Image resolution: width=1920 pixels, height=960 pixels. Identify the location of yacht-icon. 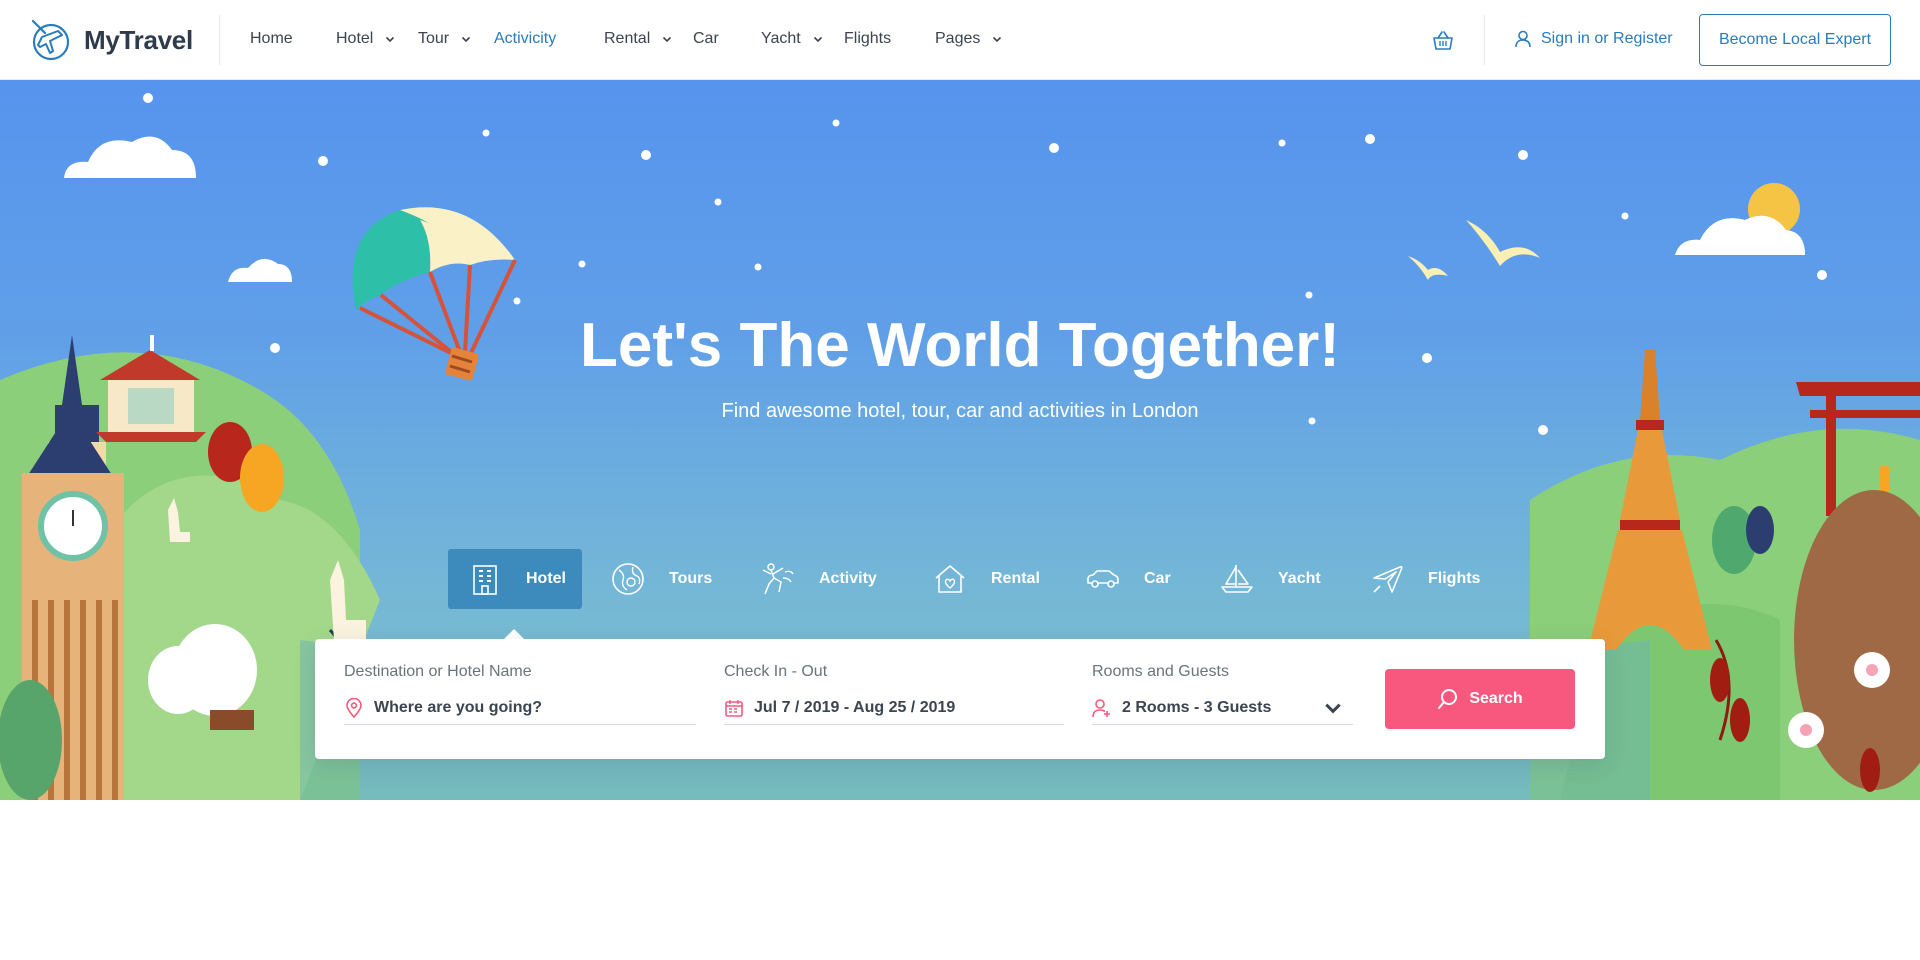
(1237, 579).